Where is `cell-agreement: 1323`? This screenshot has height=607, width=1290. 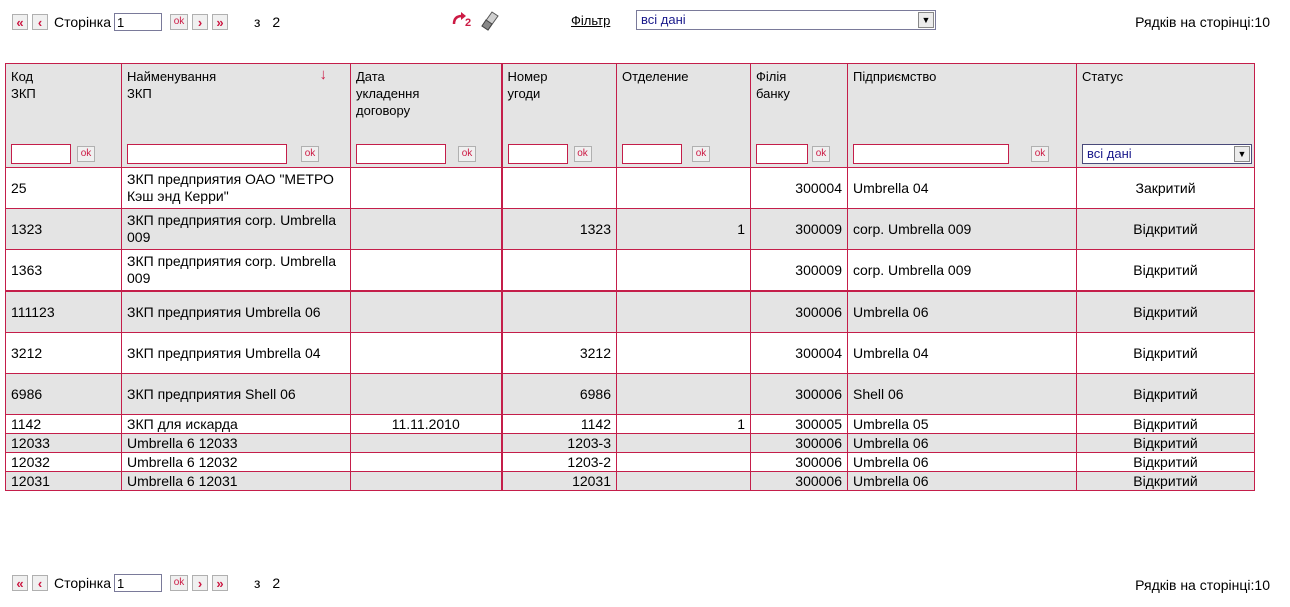
cell-agreement: 1323 is located at coordinates (559, 229).